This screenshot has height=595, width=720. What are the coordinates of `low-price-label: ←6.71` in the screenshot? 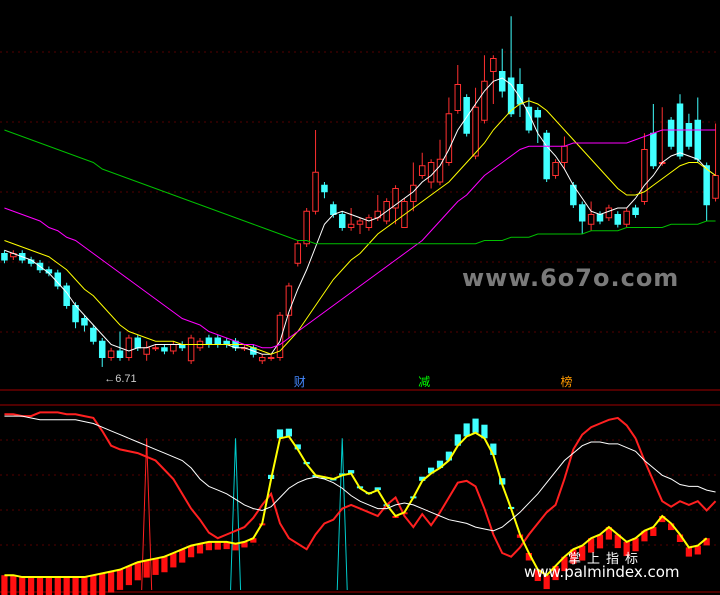 It's located at (120, 378).